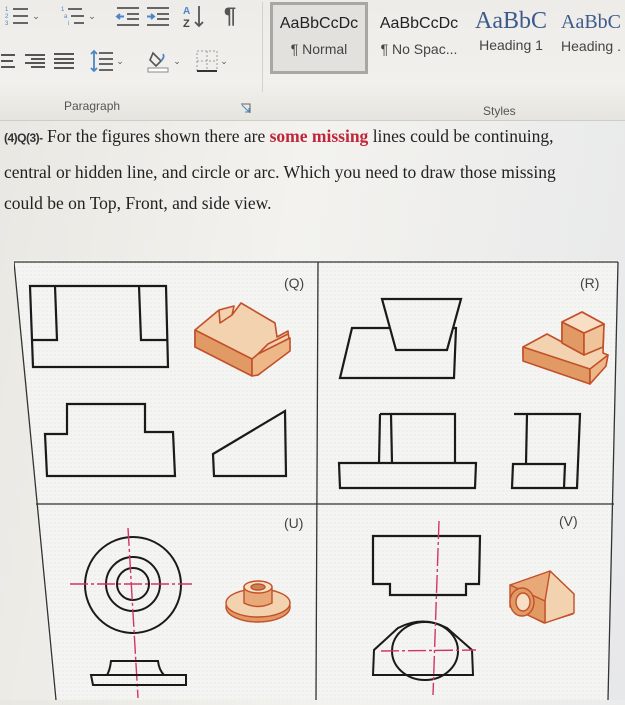  I want to click on svg-text: A, so click(186, 11).